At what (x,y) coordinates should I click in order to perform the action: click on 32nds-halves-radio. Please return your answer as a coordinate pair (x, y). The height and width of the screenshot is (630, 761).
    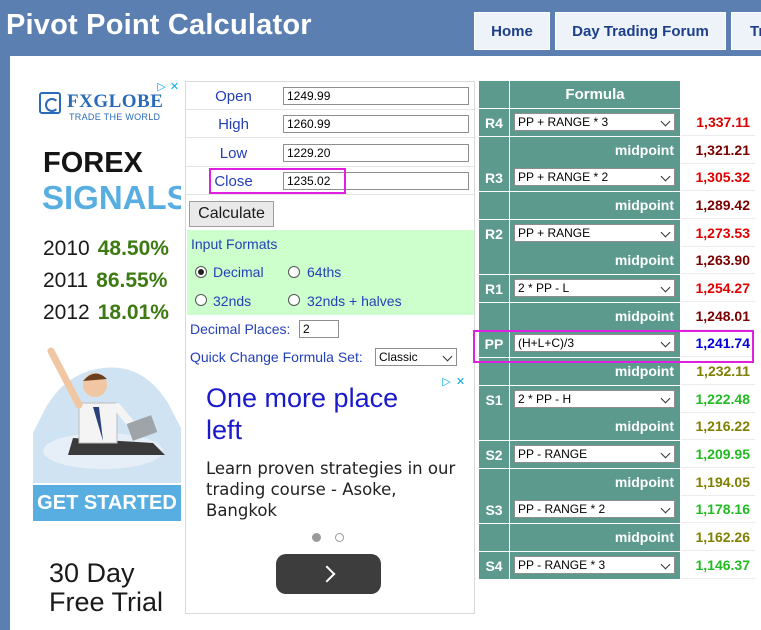
    Looking at the image, I should click on (294, 300).